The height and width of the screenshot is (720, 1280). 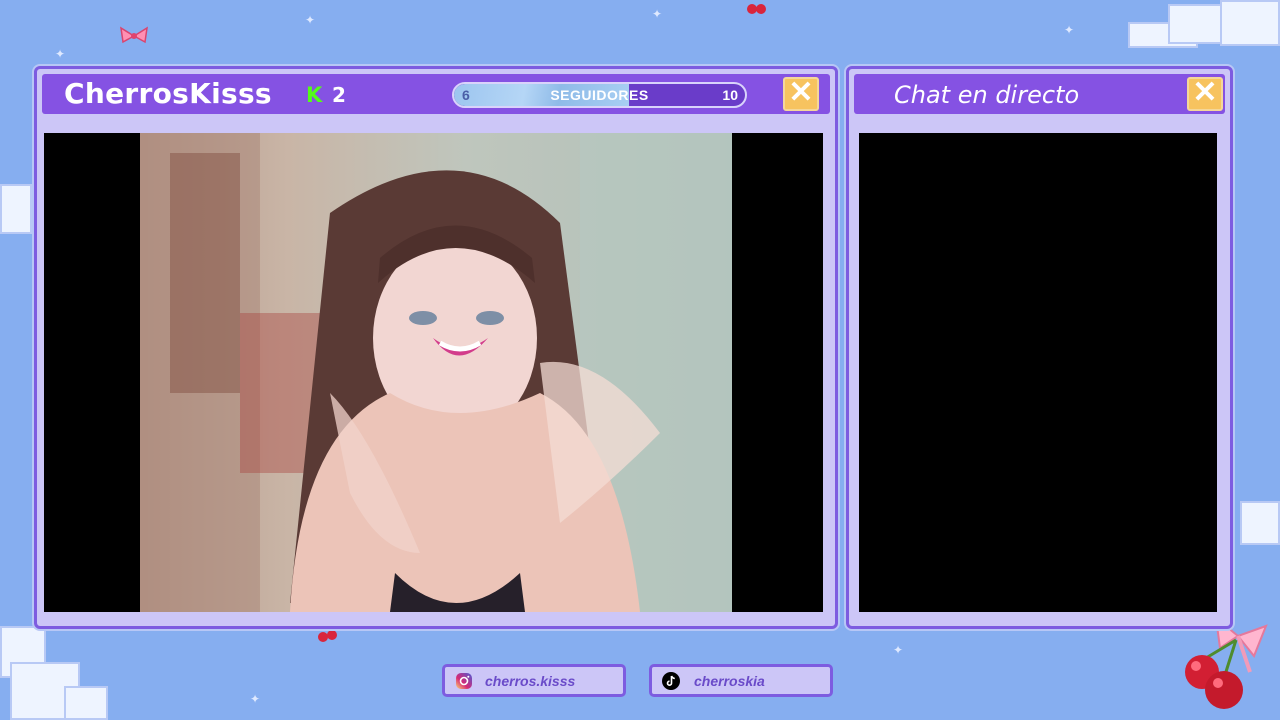 I want to click on channel-name: CherrosKisss, so click(x=168, y=93).